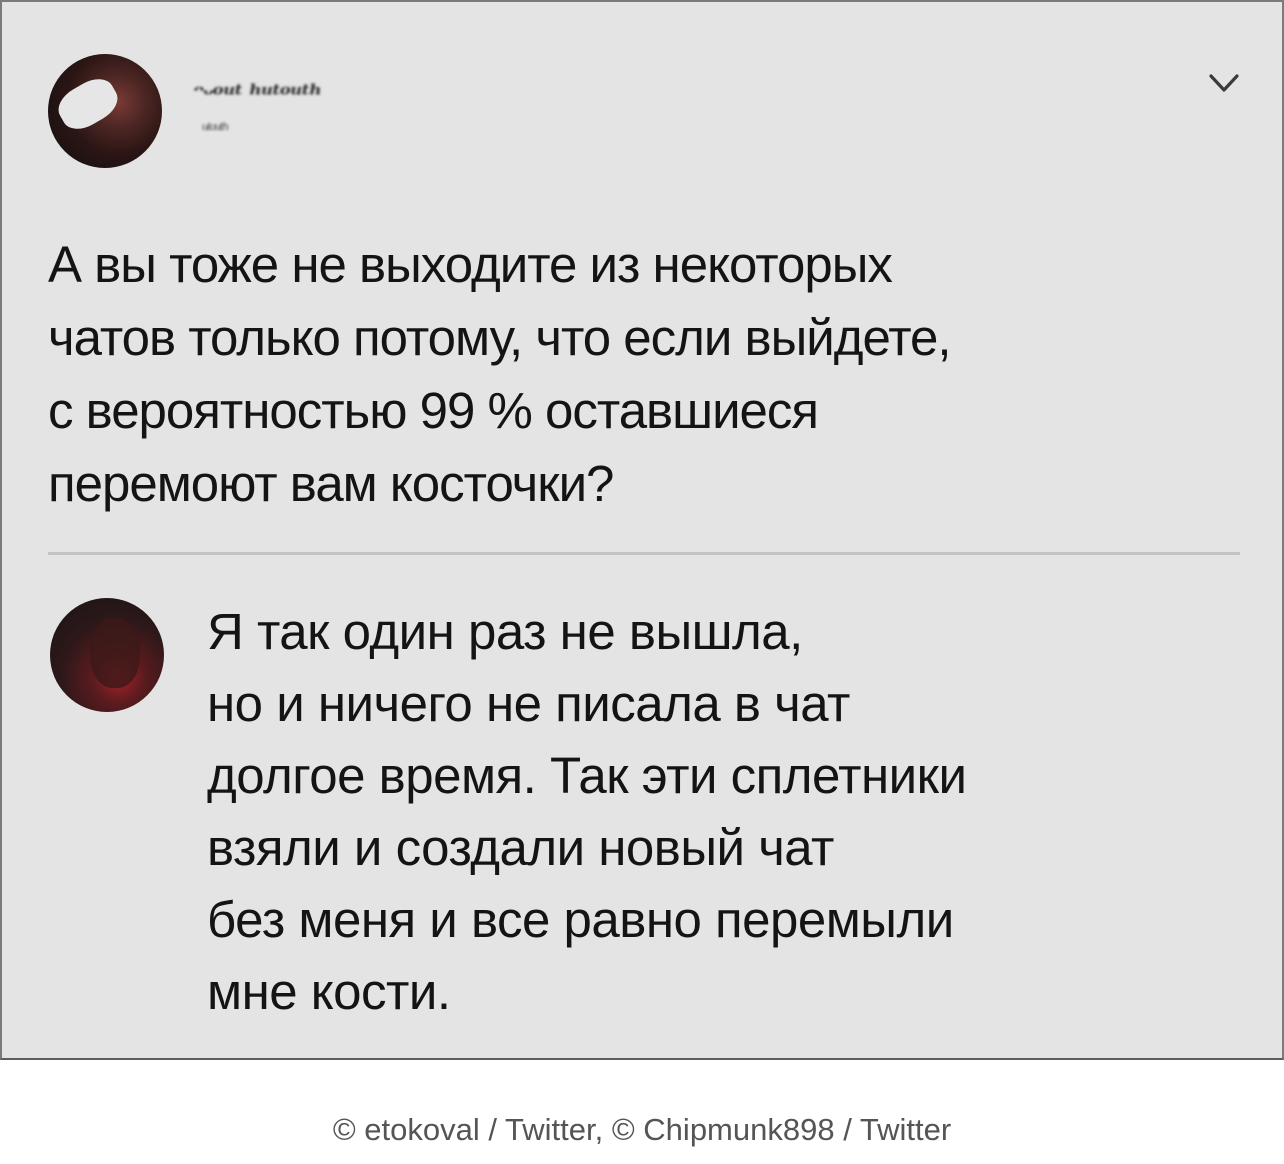  Describe the element at coordinates (329, 991) in the screenshot. I see `reply-text-line: мне кости.` at that location.